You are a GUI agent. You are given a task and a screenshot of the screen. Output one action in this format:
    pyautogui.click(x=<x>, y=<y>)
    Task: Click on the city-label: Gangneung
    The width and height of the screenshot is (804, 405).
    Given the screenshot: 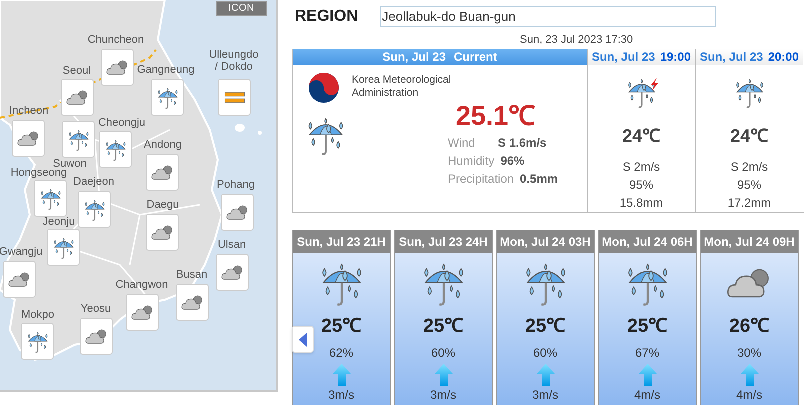 What is the action you would take?
    pyautogui.click(x=166, y=70)
    